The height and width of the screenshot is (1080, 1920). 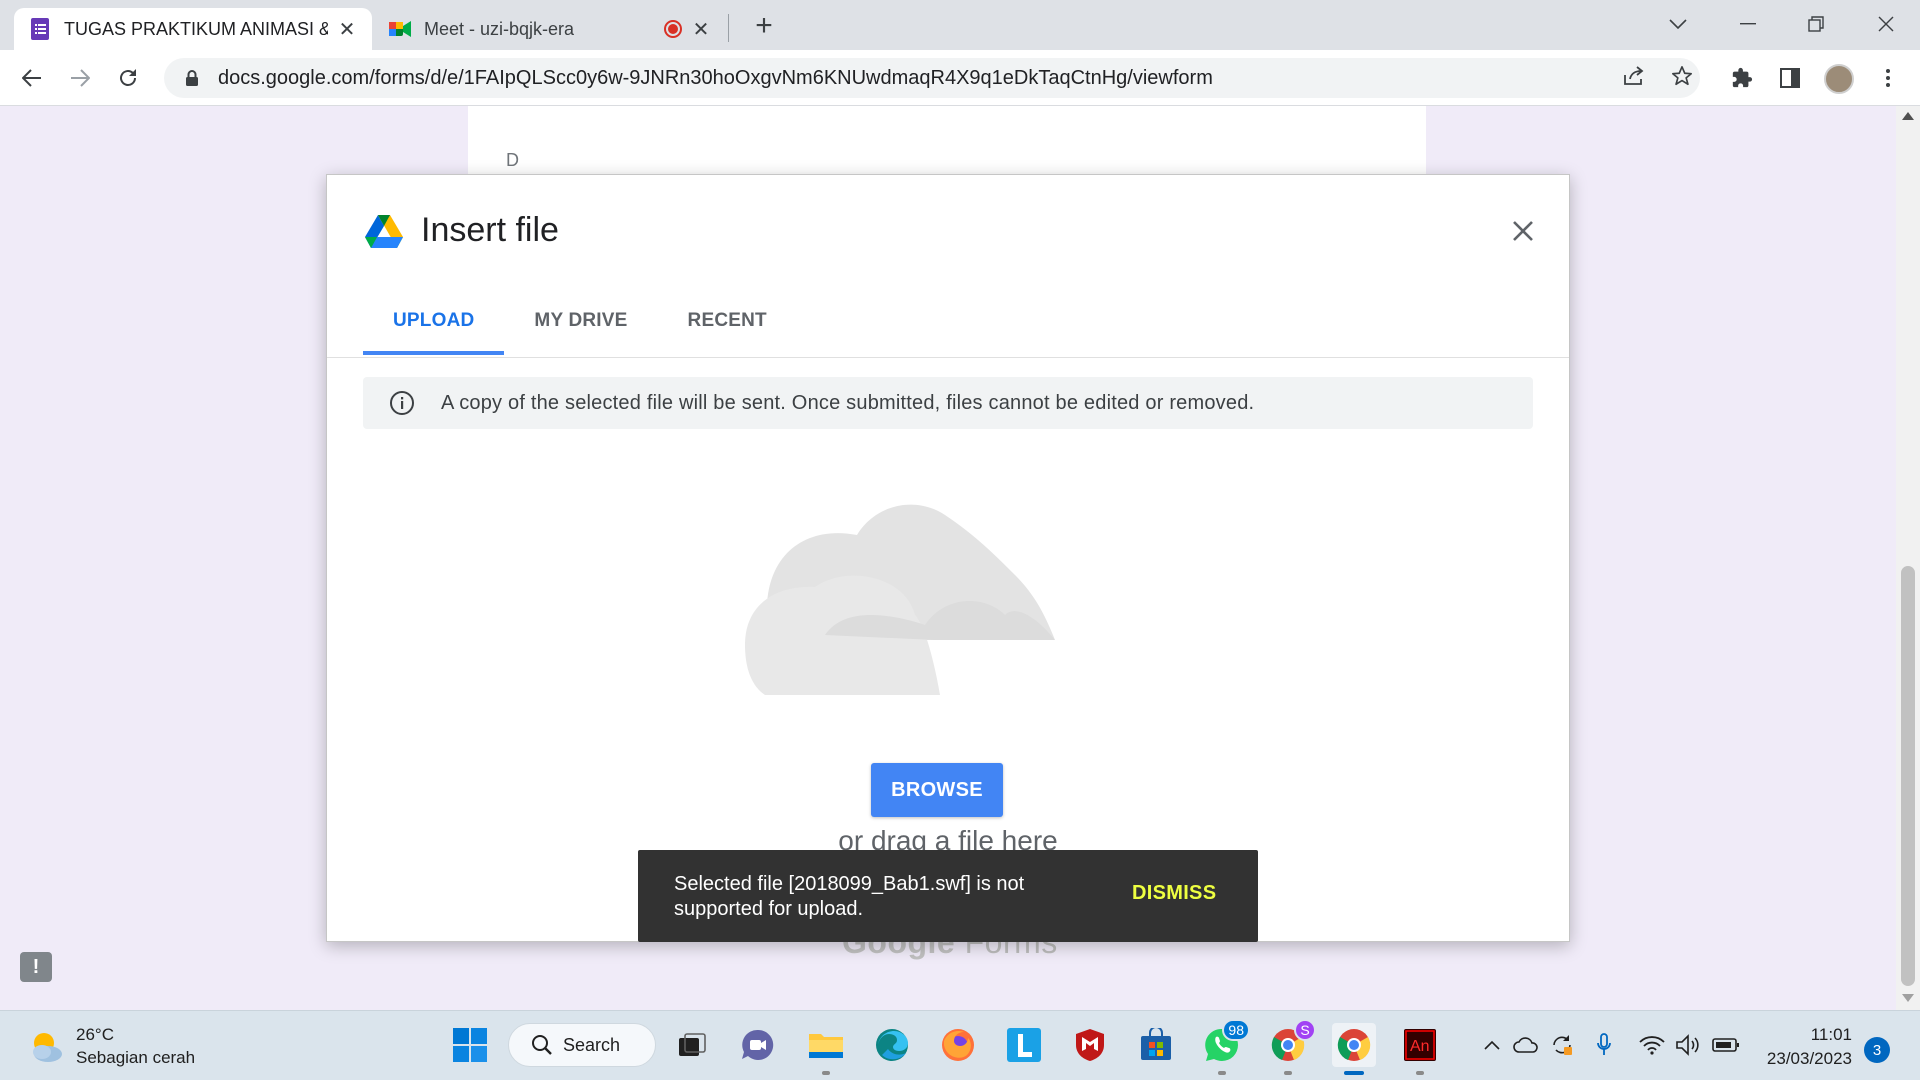 I want to click on tab-my-drive: MY DRIVE, so click(x=580, y=321).